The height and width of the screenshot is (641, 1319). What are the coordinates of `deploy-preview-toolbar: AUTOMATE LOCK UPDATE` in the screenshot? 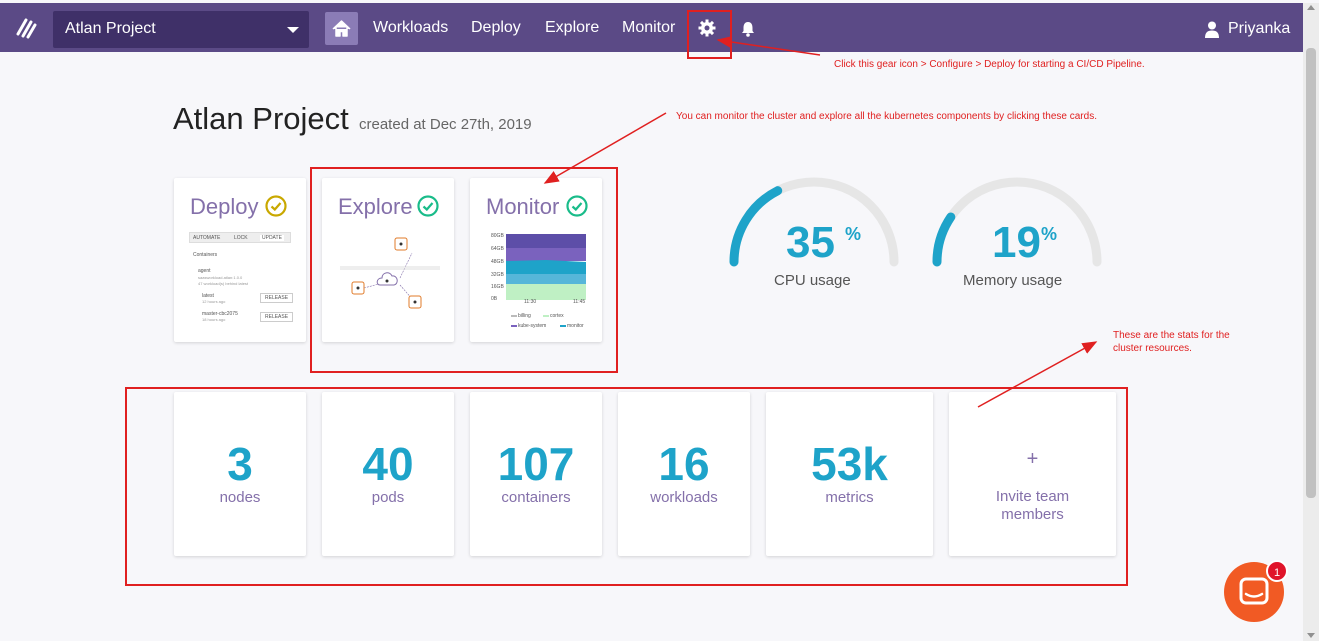 It's located at (240, 237).